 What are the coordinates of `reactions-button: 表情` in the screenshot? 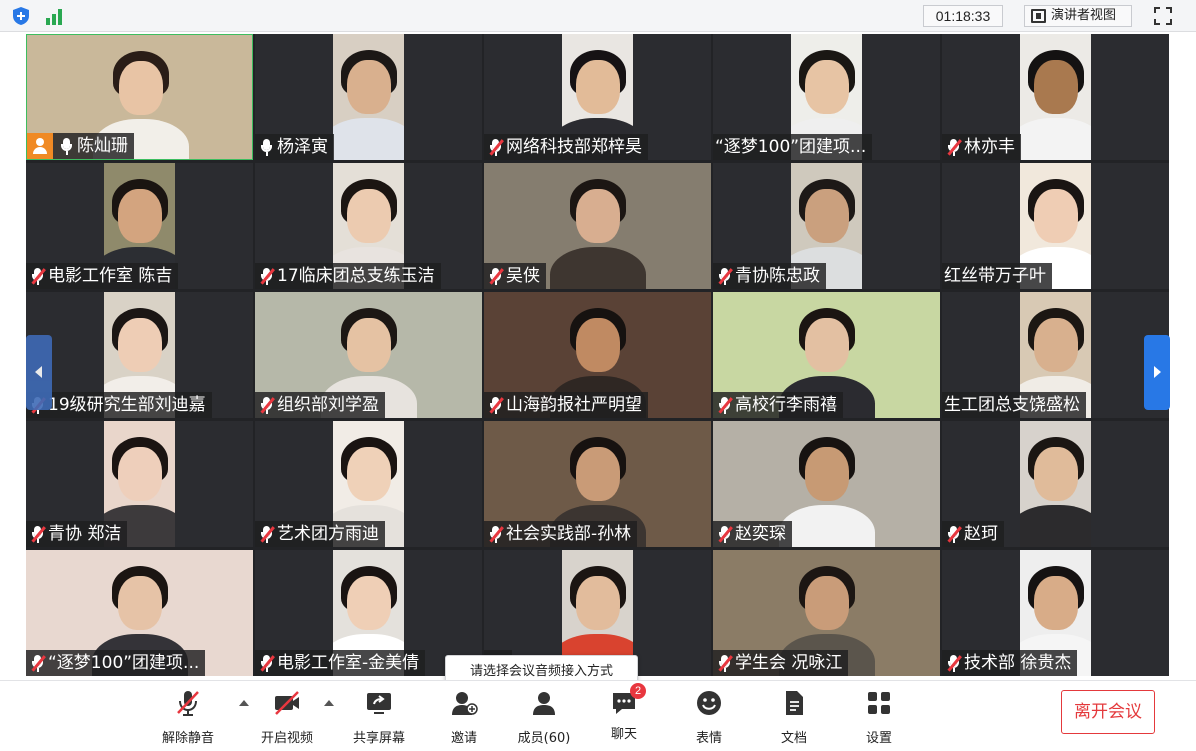 It's located at (709, 717).